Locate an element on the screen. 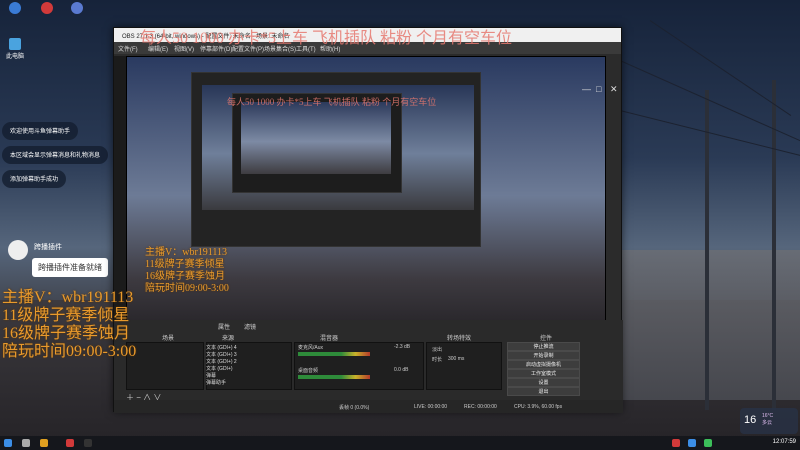 This screenshot has width=800, height=450. maximize-icon: □ is located at coordinates (598, 89).